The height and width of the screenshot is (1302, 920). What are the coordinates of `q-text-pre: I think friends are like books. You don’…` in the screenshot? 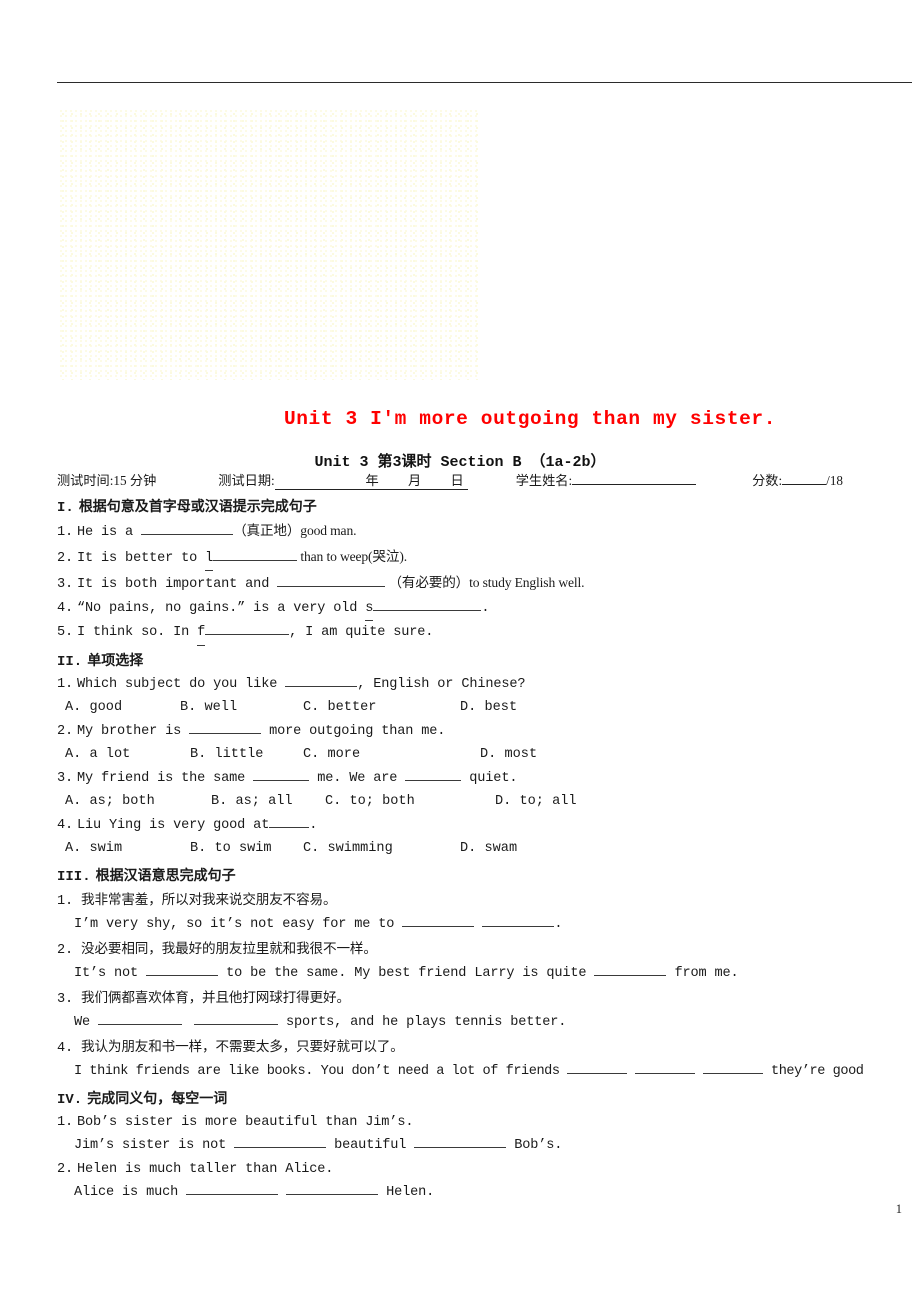 It's located at (321, 1071).